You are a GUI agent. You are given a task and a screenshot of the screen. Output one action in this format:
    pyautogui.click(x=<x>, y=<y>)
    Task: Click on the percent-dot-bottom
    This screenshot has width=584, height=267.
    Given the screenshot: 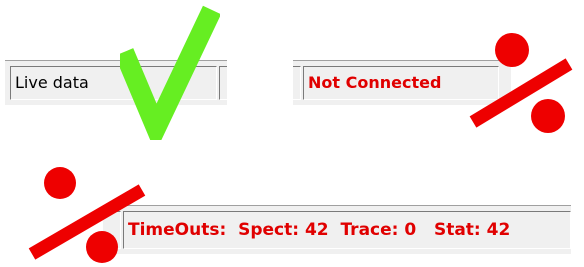 What is the action you would take?
    pyautogui.click(x=548, y=116)
    